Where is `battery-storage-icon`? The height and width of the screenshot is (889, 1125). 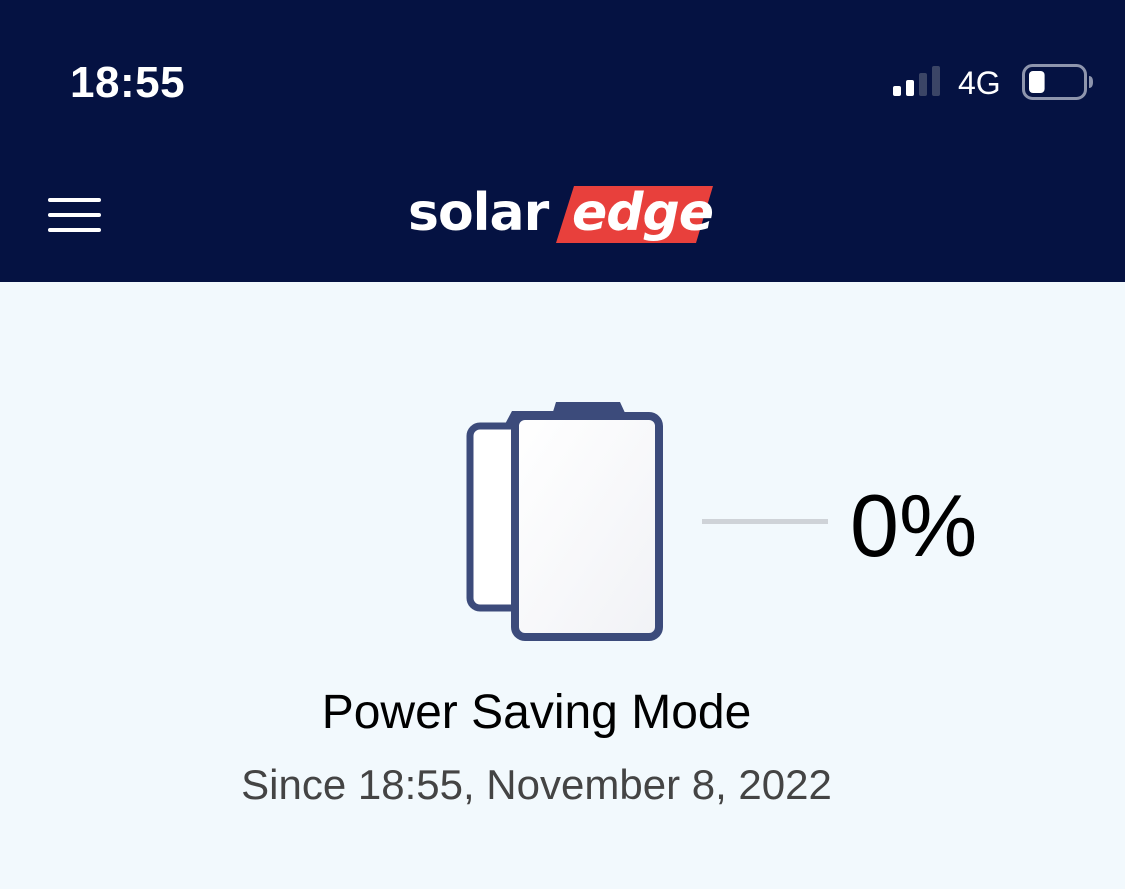
battery-storage-icon is located at coordinates (564, 521).